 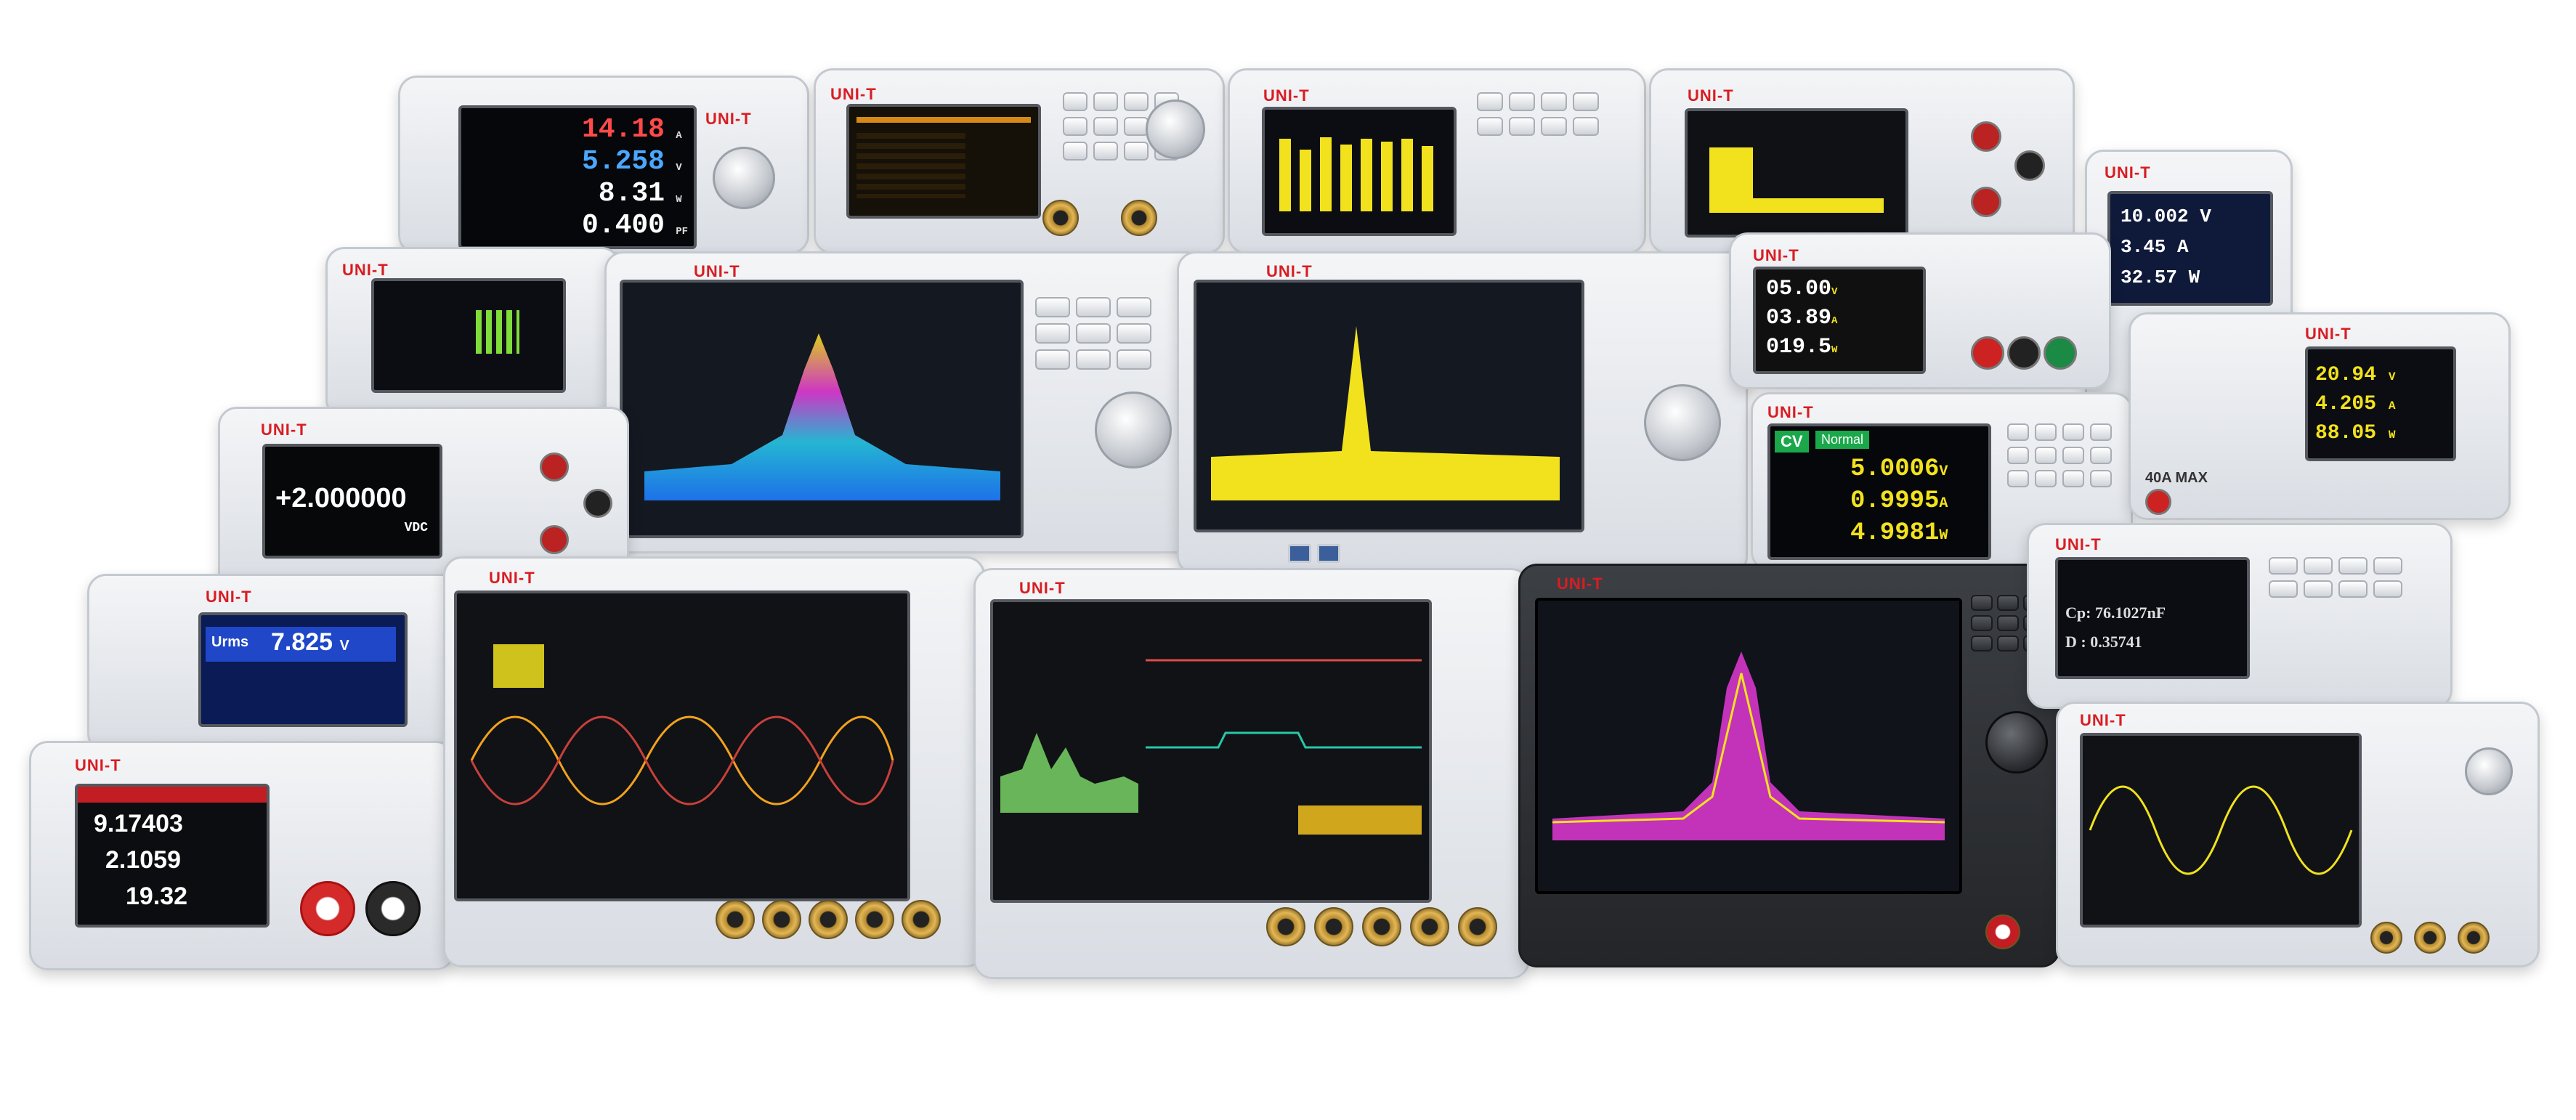 I want to click on output-jack-green, so click(x=2060, y=353).